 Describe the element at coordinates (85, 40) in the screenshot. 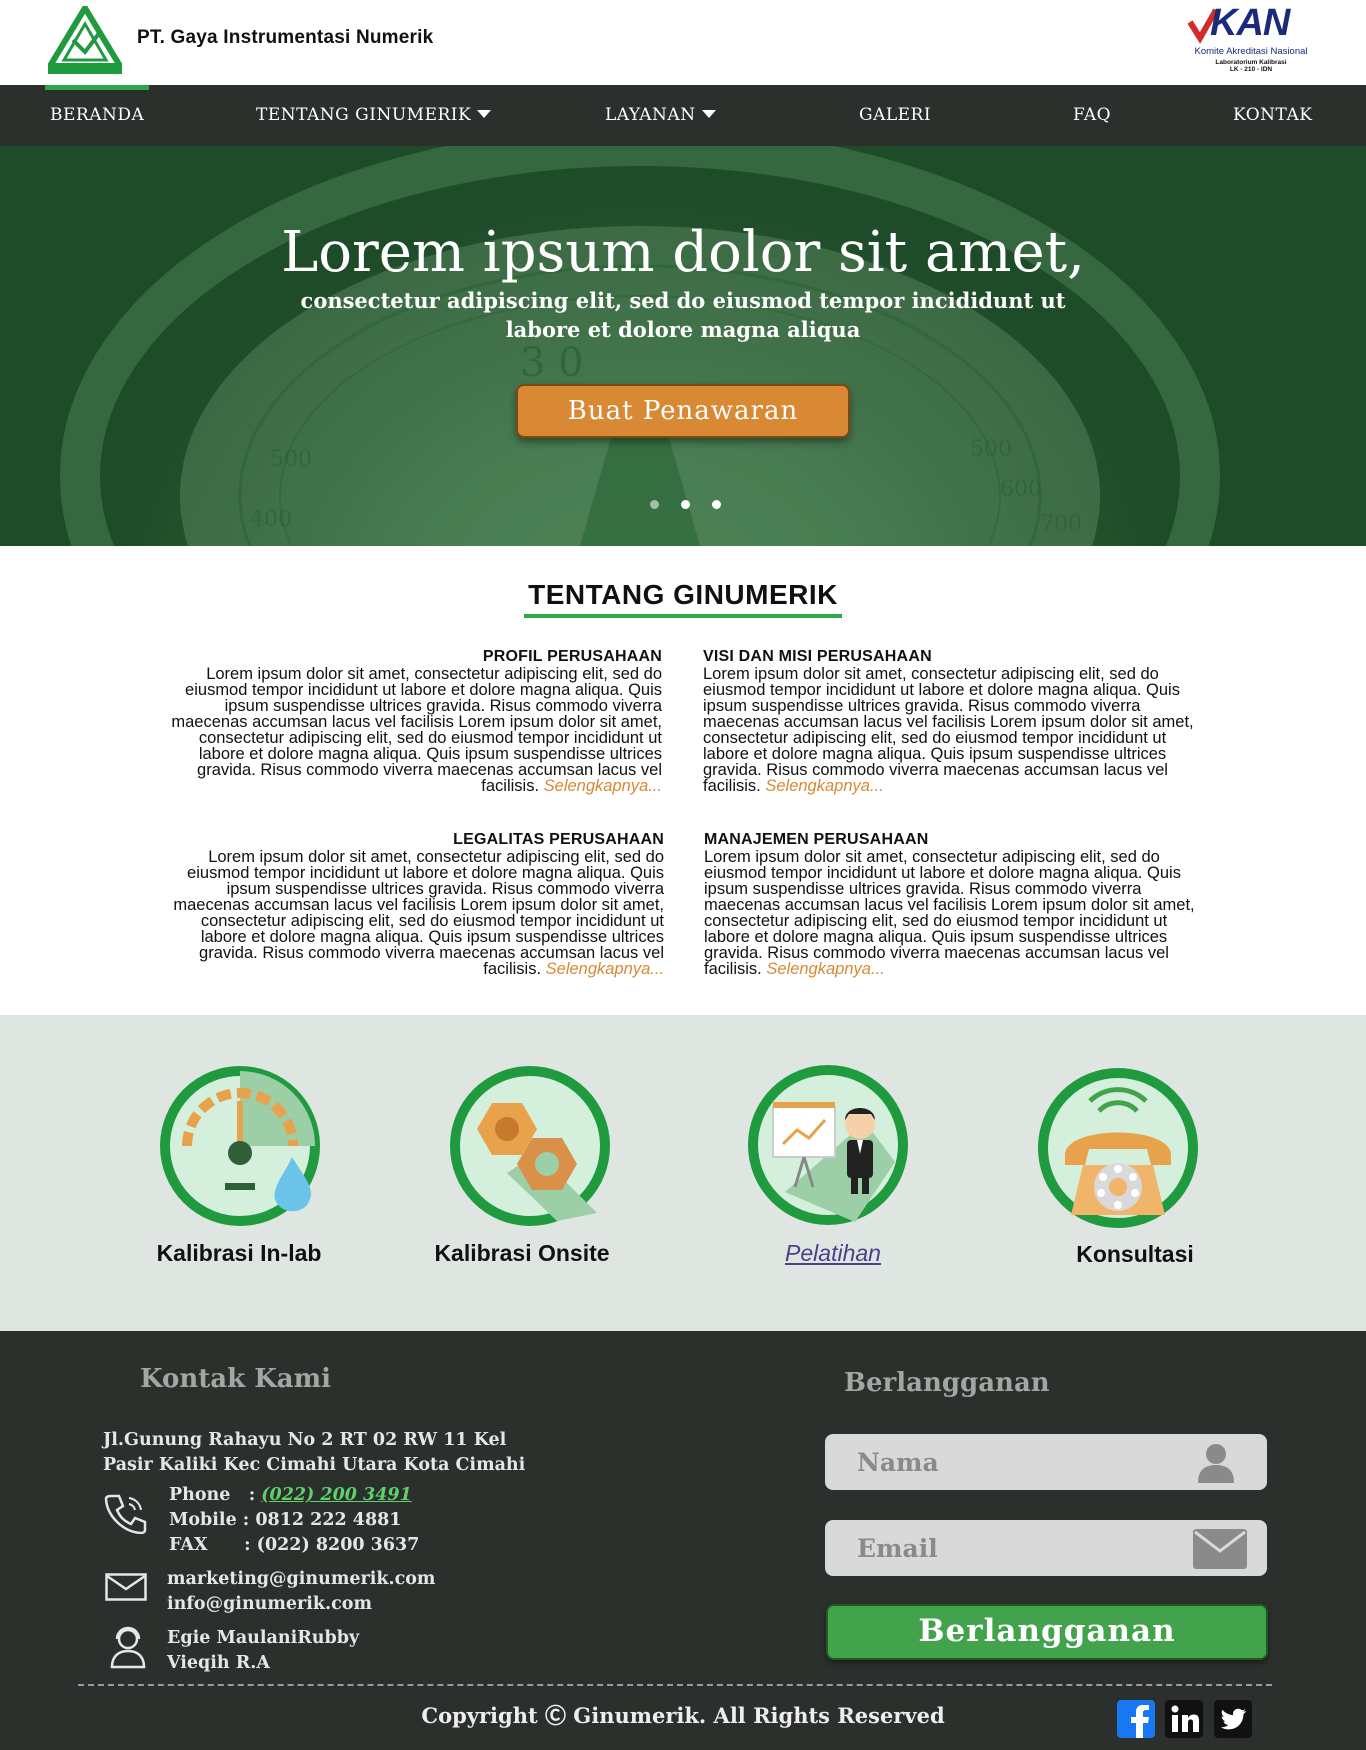

I see `company-logo` at that location.